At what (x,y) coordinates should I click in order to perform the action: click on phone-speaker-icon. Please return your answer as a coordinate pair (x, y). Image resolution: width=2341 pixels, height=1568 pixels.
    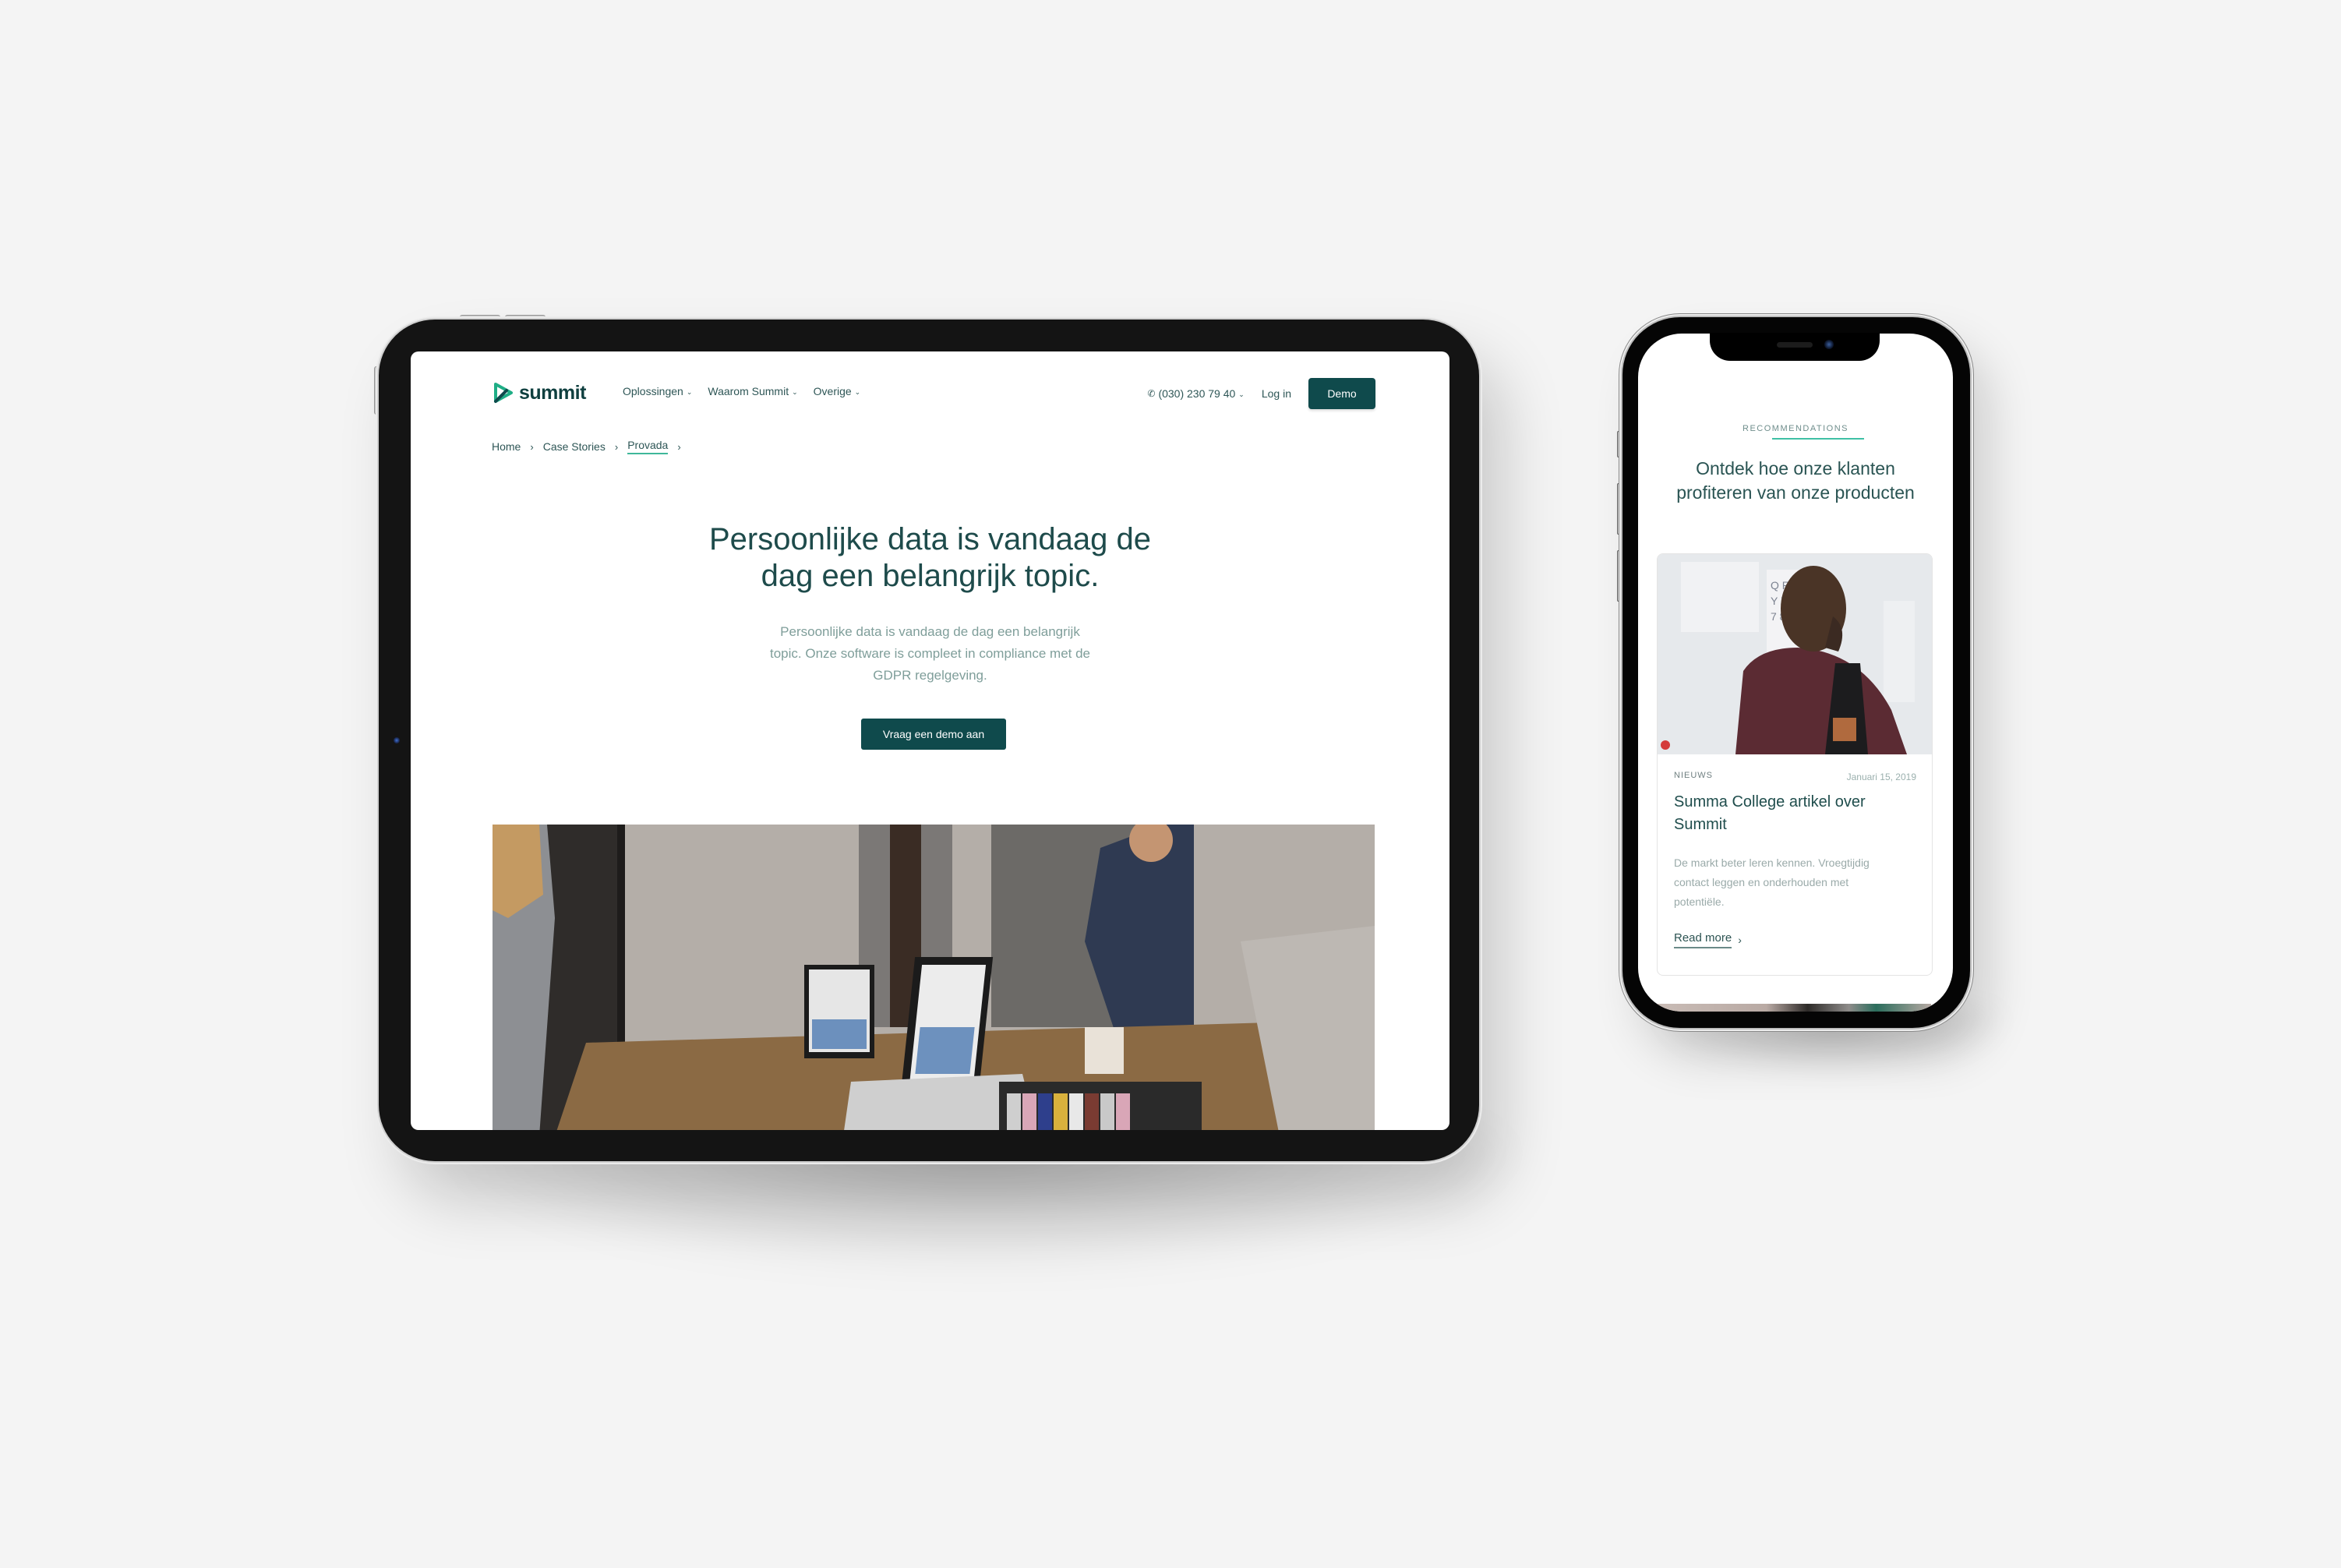
    Looking at the image, I should click on (1795, 345).